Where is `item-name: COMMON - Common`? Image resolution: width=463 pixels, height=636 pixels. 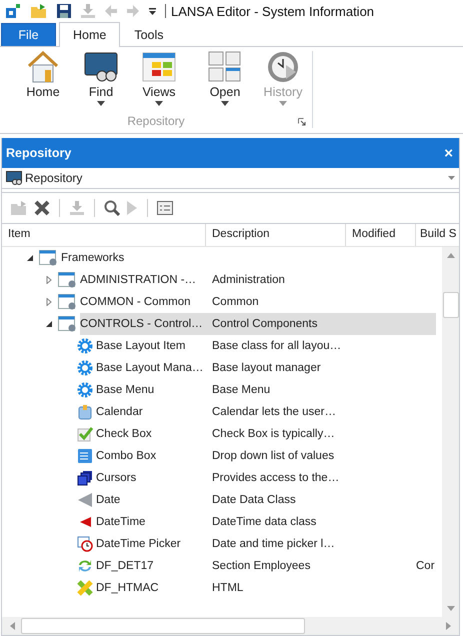
item-name: COMMON - Common is located at coordinates (135, 302).